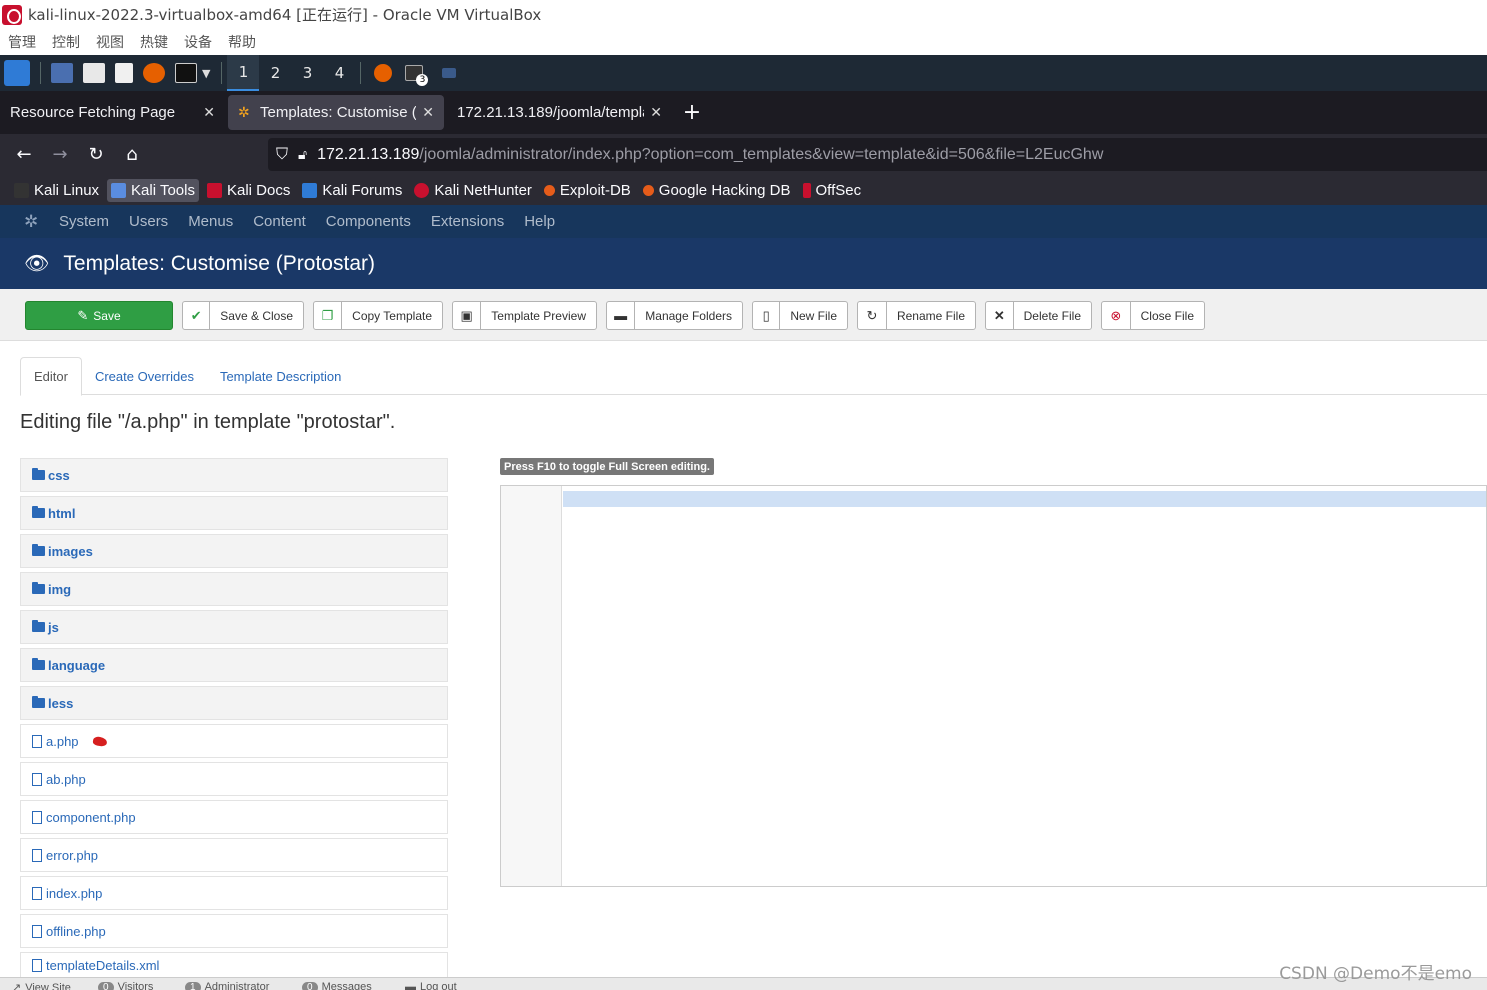 The width and height of the screenshot is (1487, 990). I want to click on rename-file-button: ↻ Rename File, so click(916, 315).